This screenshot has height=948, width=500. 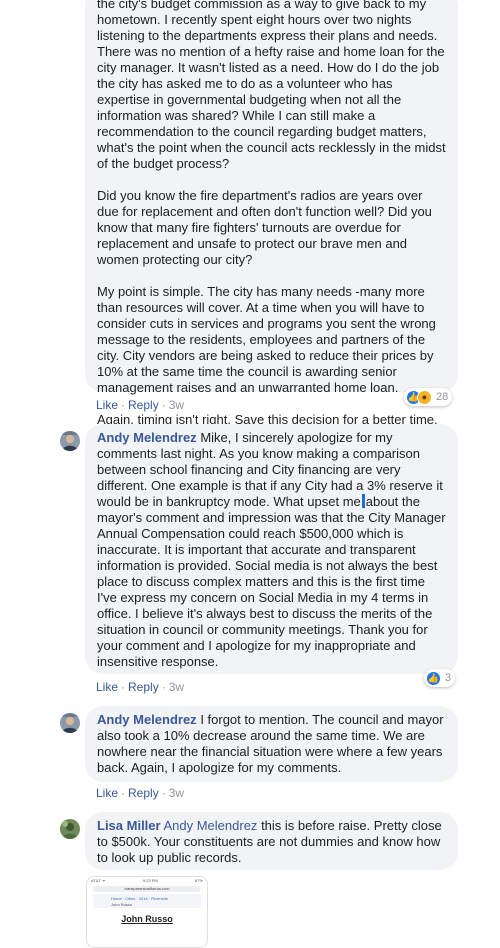 I want to click on mention-link: Andy Melendrez, so click(x=210, y=825).